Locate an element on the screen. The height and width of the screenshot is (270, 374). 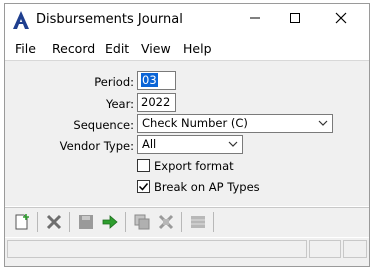
year-value: 2022 is located at coordinates (156, 102).